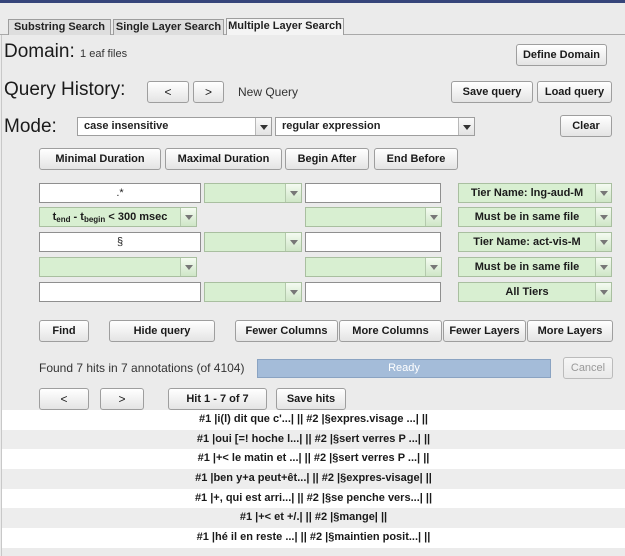 The image size is (625, 556). Describe the element at coordinates (30, 126) in the screenshot. I see `mode-label: Mode:` at that location.